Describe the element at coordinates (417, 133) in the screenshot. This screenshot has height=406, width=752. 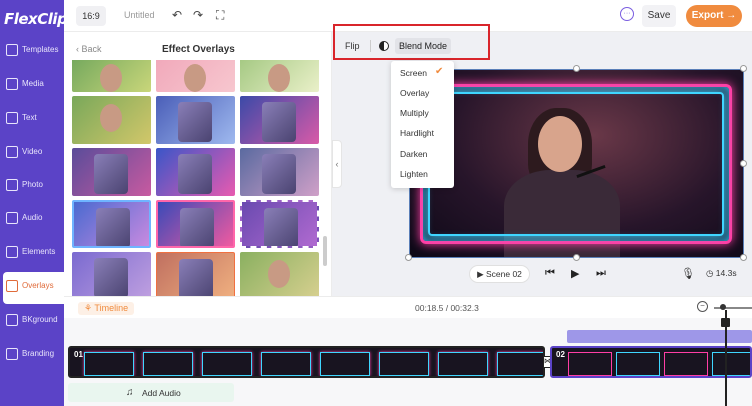
I see `blend-option-hardlight: Hardlight` at that location.